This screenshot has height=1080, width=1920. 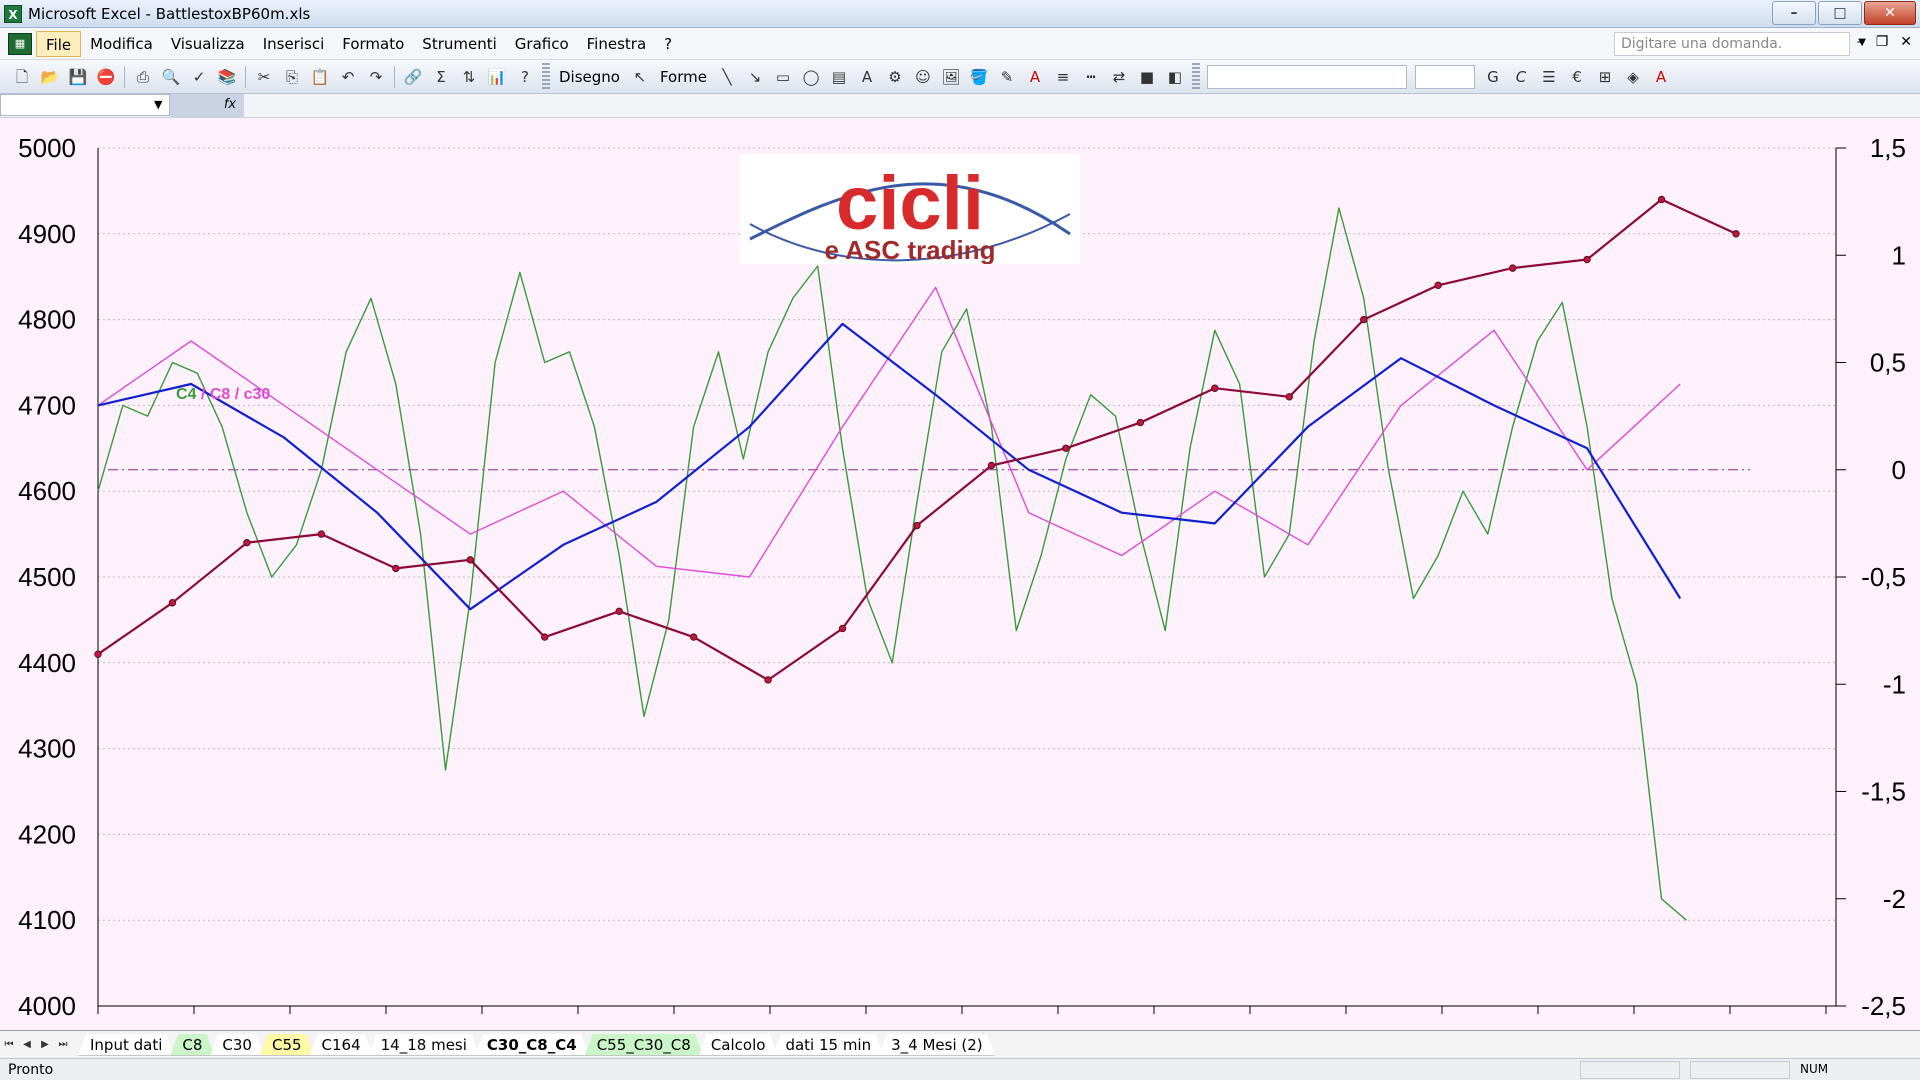 I want to click on save-icon: 💾, so click(x=78, y=77).